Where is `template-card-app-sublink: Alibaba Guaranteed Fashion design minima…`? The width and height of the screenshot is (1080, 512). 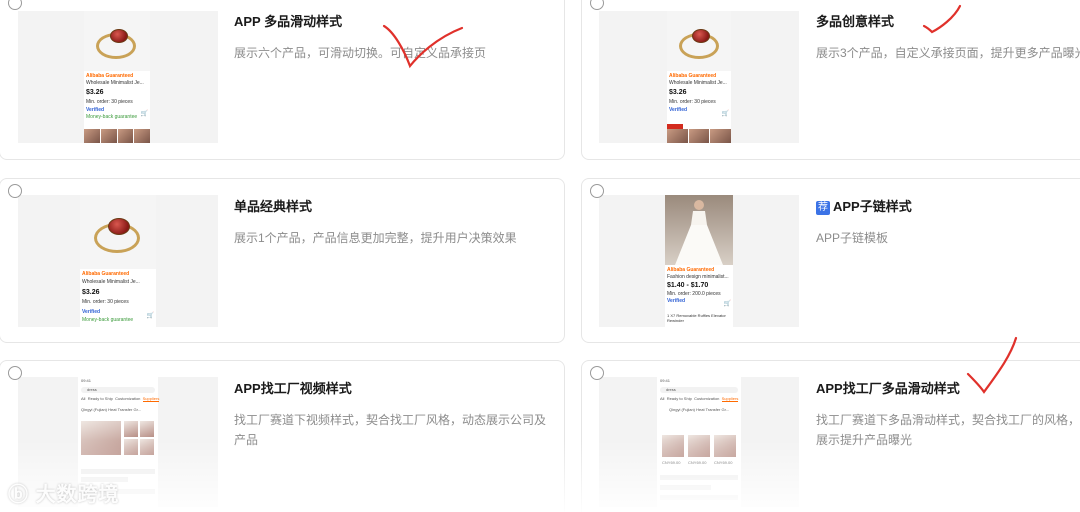
template-card-app-sublink: Alibaba Guaranteed Fashion design minima… is located at coordinates (830, 260).